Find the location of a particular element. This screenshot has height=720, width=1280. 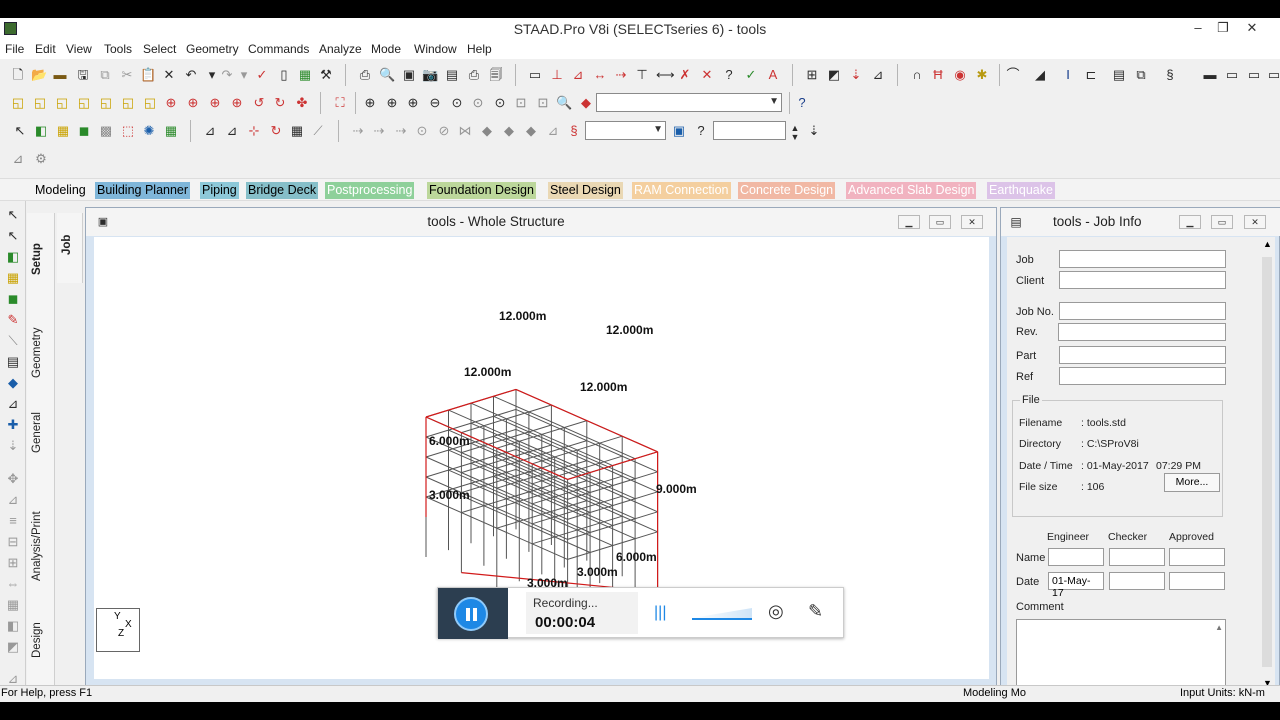

menu-analyze: Analyze is located at coordinates (340, 49).